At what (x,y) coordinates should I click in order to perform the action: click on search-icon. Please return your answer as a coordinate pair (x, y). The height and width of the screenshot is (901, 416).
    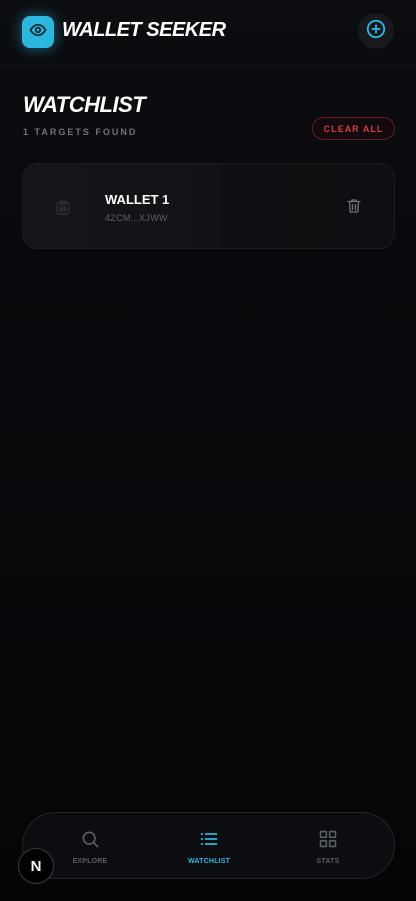
    Looking at the image, I should click on (90, 841).